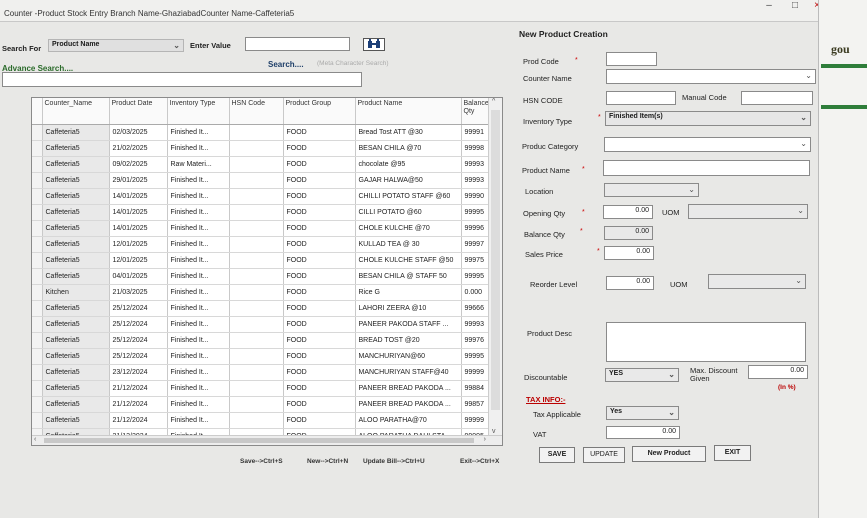 The height and width of the screenshot is (518, 867). Describe the element at coordinates (408, 111) in the screenshot. I see `column-header: Product Name` at that location.